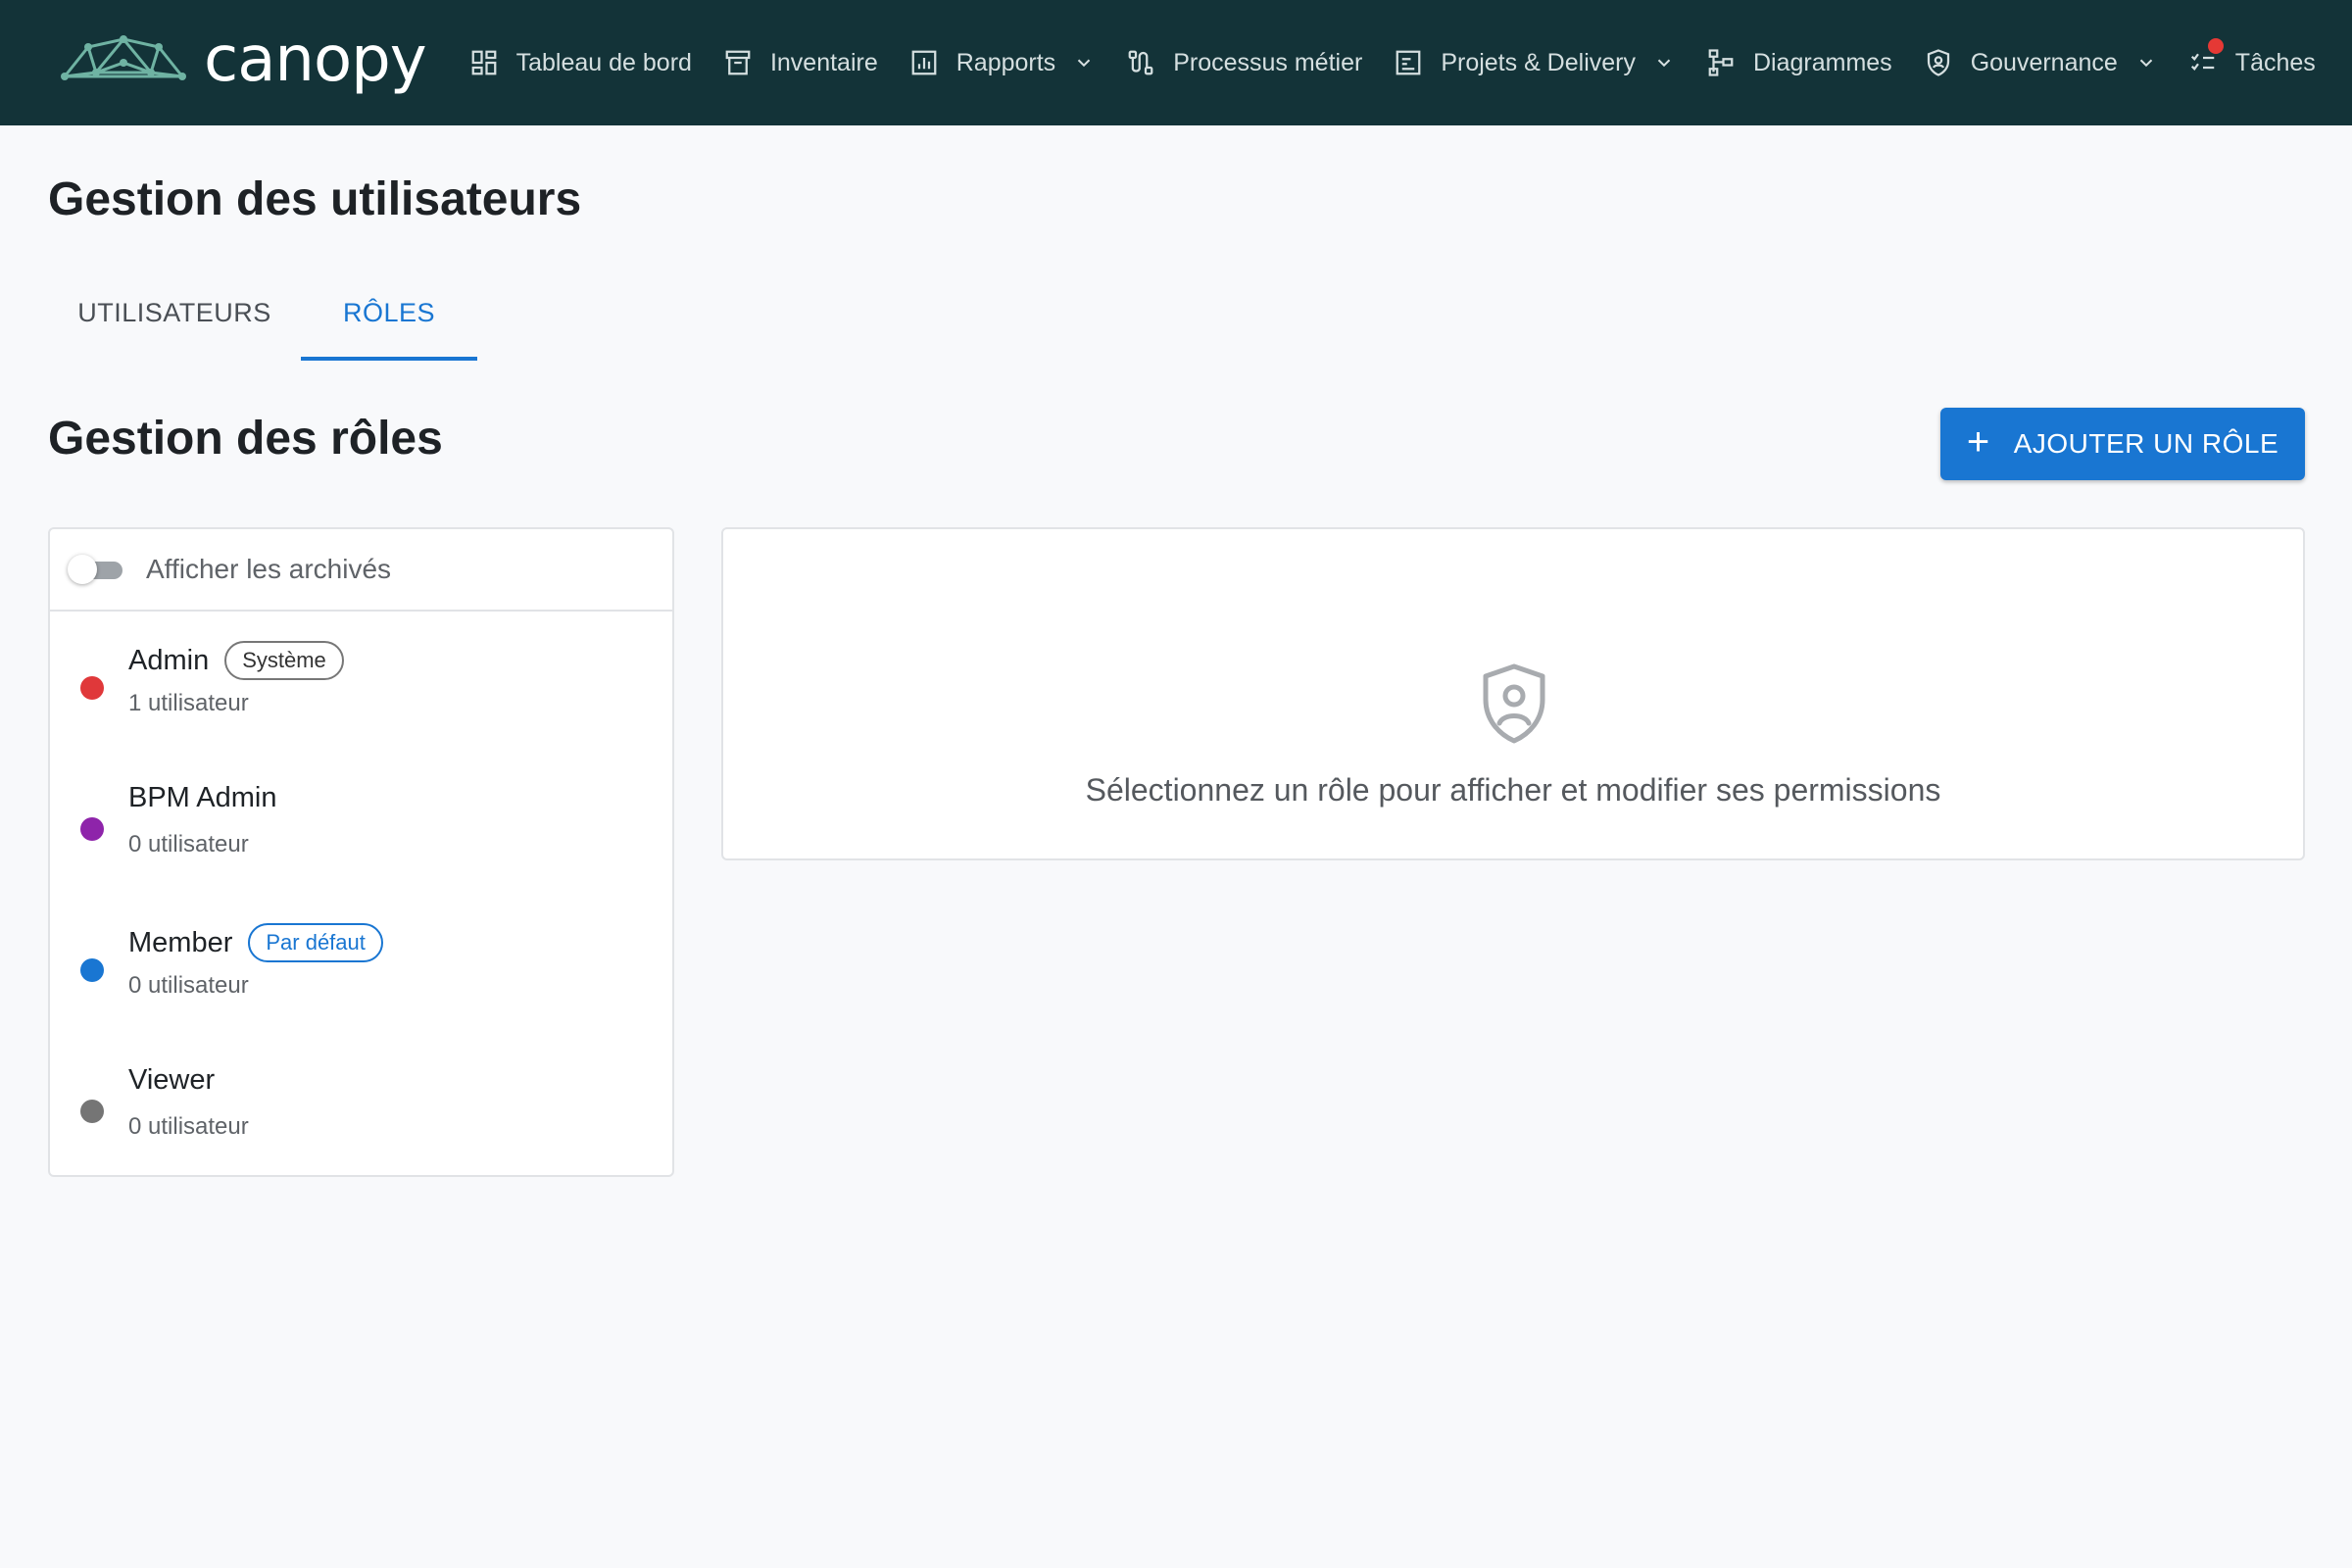 The image size is (2352, 1568). I want to click on route-icon, so click(1140, 62).